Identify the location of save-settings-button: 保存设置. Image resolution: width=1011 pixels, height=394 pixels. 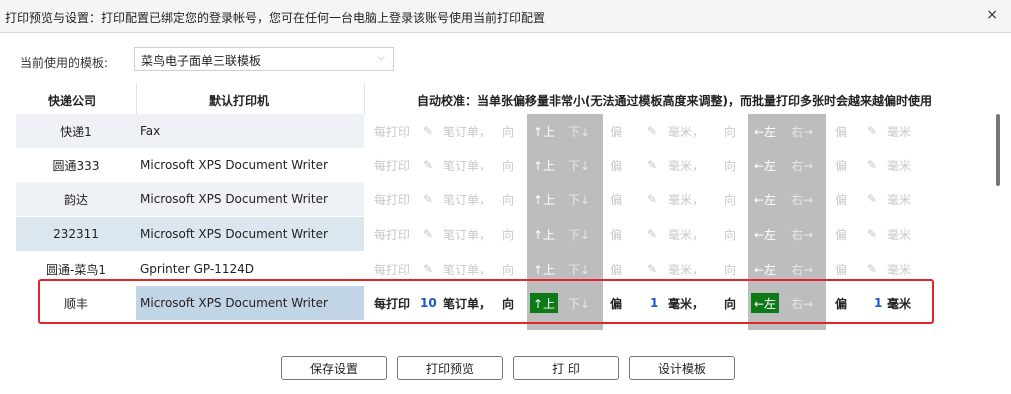
(334, 368).